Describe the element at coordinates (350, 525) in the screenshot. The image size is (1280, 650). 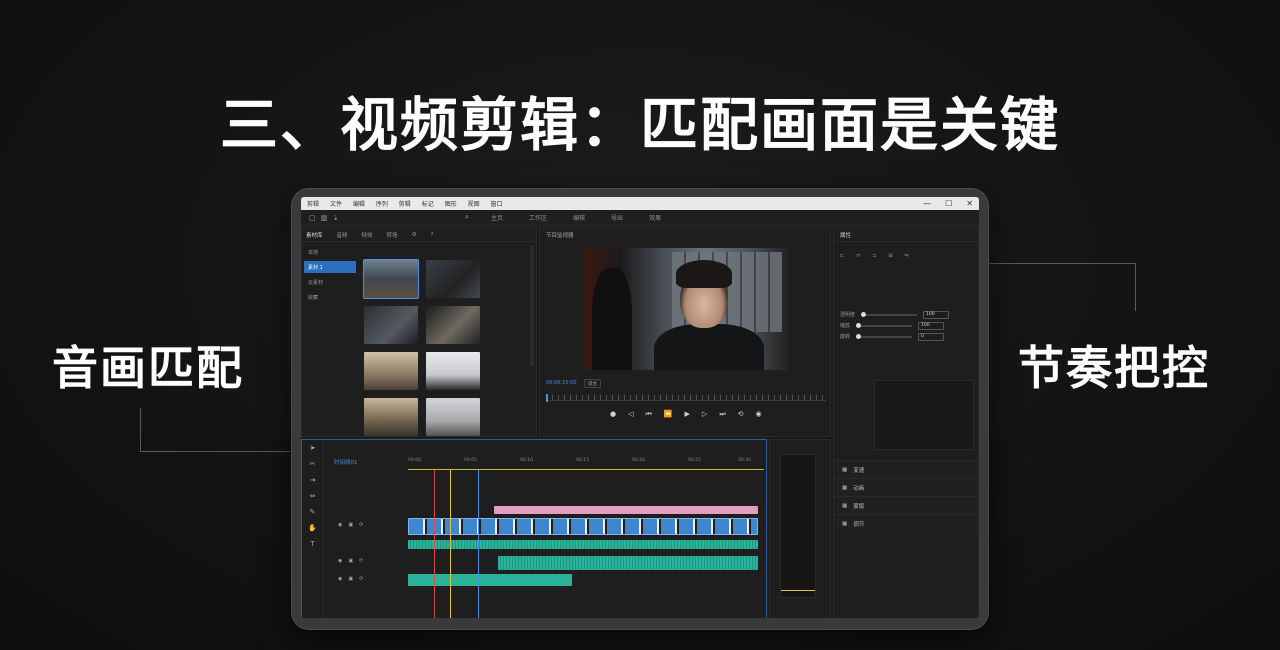
I see `lock-icon: ▣` at that location.